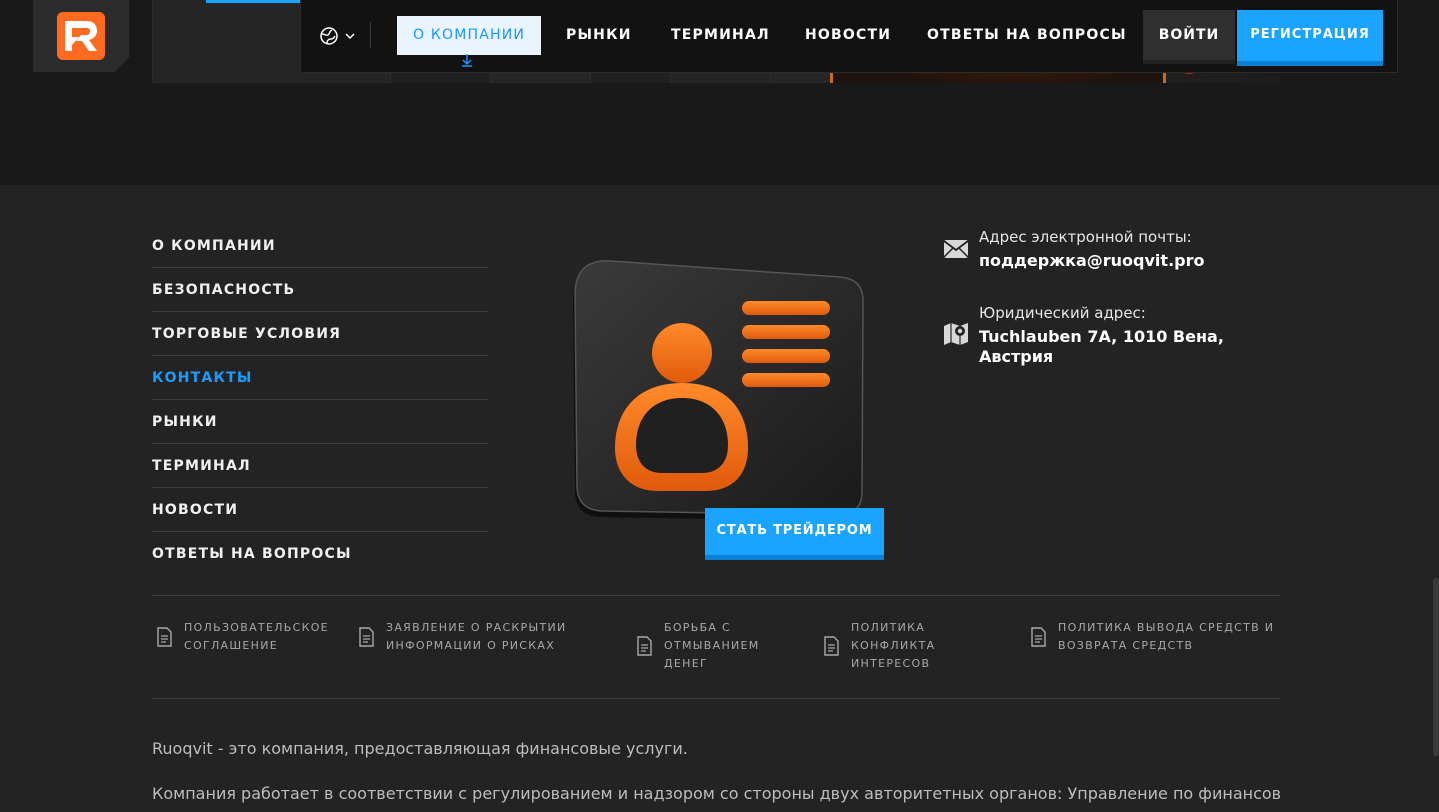 The image size is (1439, 812). What do you see at coordinates (718, 390) in the screenshot?
I see `contact-card-illustration` at bounding box center [718, 390].